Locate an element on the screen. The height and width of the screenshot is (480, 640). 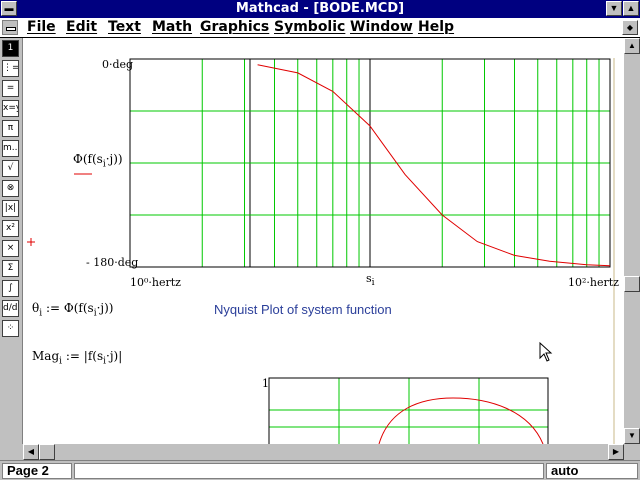
palette-button-pi: π is located at coordinates (10, 128).